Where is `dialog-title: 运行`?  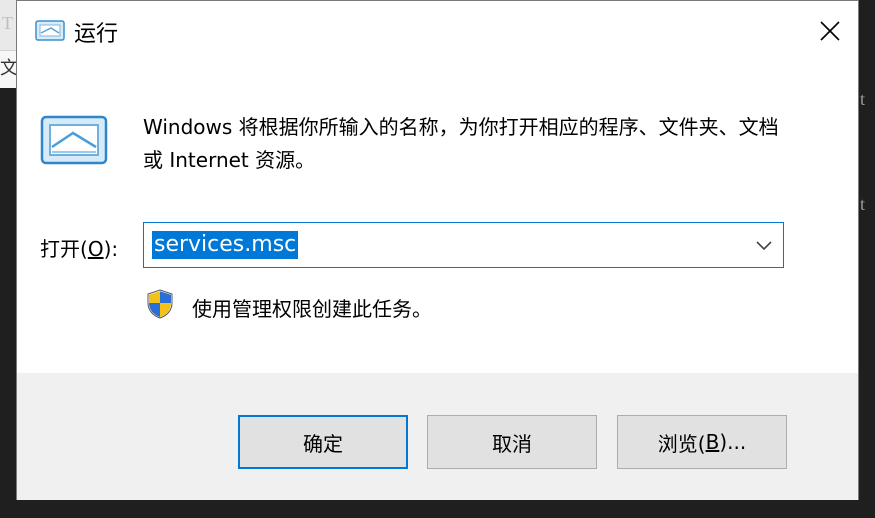
dialog-title: 运行 is located at coordinates (96, 34).